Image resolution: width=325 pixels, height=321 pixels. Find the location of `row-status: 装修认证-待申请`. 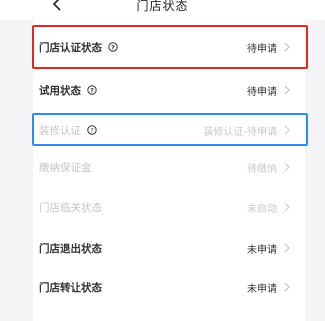

row-status: 装修认证-待申请 is located at coordinates (240, 132).